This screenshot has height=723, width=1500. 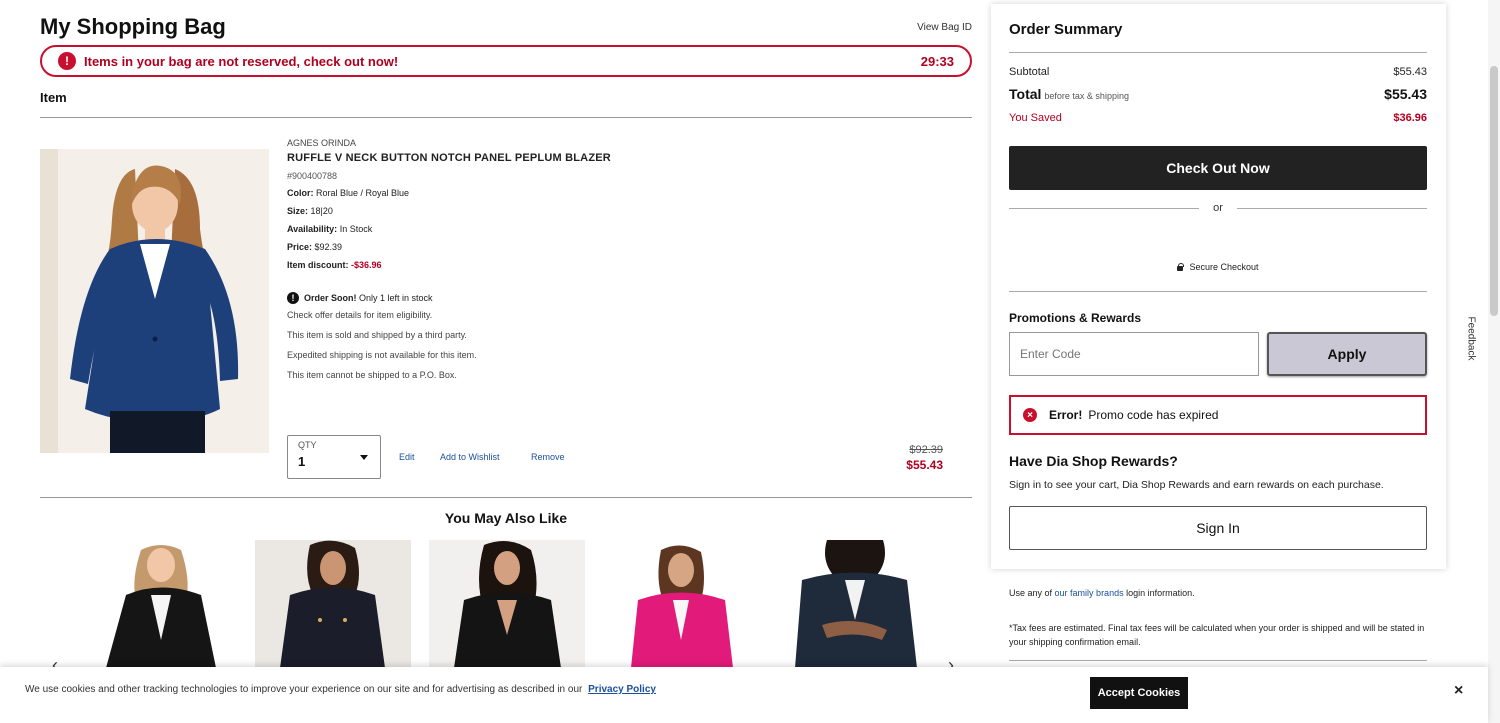 What do you see at coordinates (1075, 318) in the screenshot?
I see `promotions-title: Promotions & Rewards` at bounding box center [1075, 318].